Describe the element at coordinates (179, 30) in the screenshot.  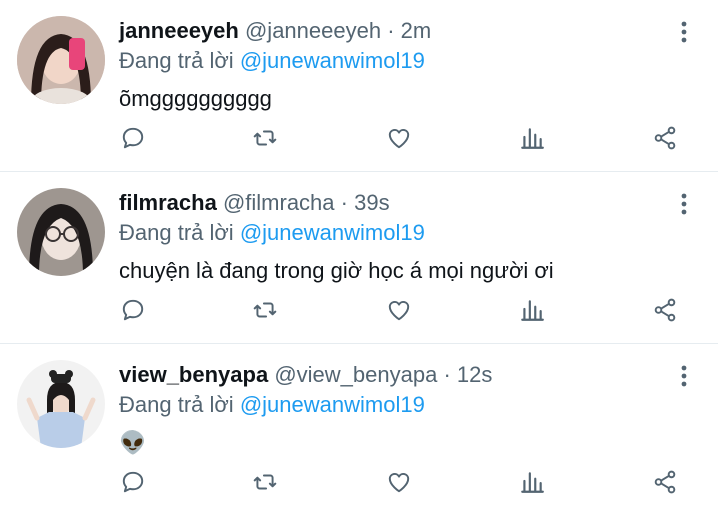
I see `display-name: janneeeyeh` at that location.